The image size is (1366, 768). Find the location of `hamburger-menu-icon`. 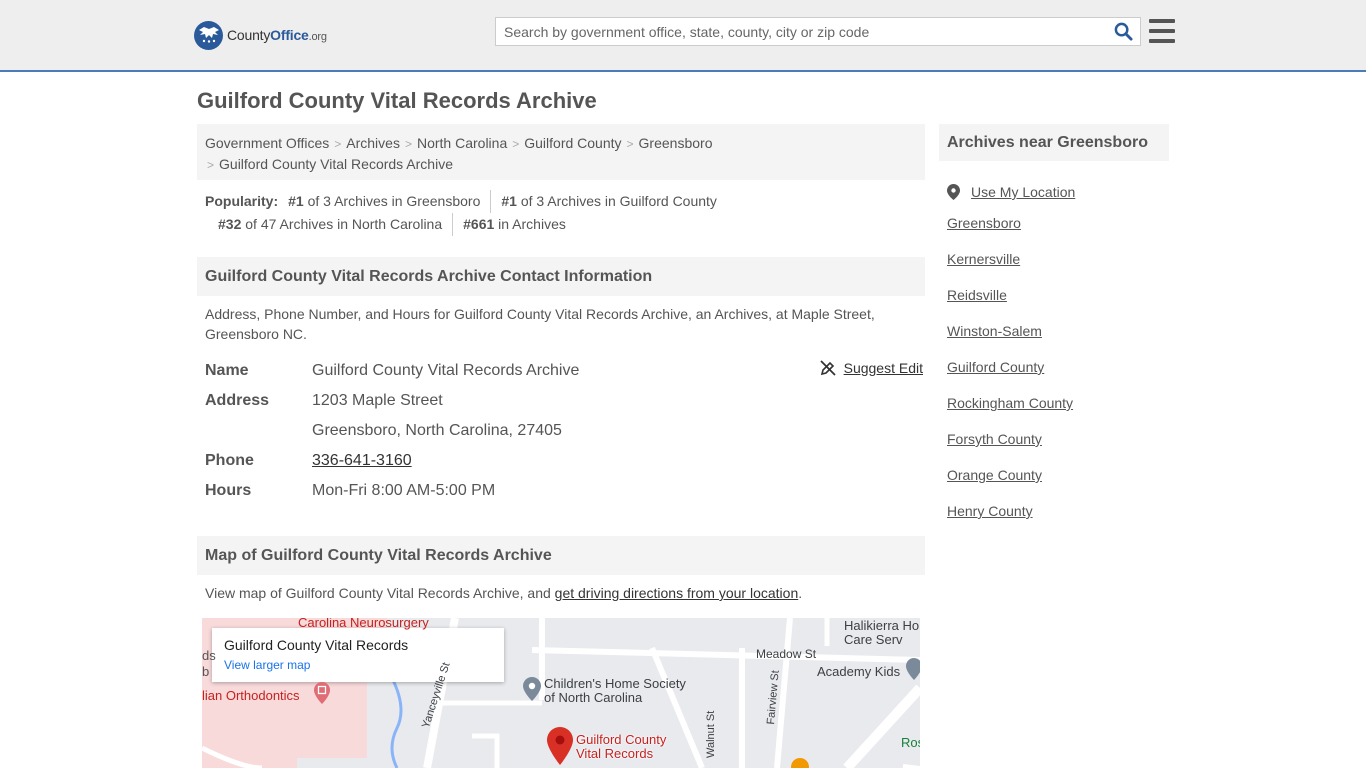

hamburger-menu-icon is located at coordinates (1162, 31).